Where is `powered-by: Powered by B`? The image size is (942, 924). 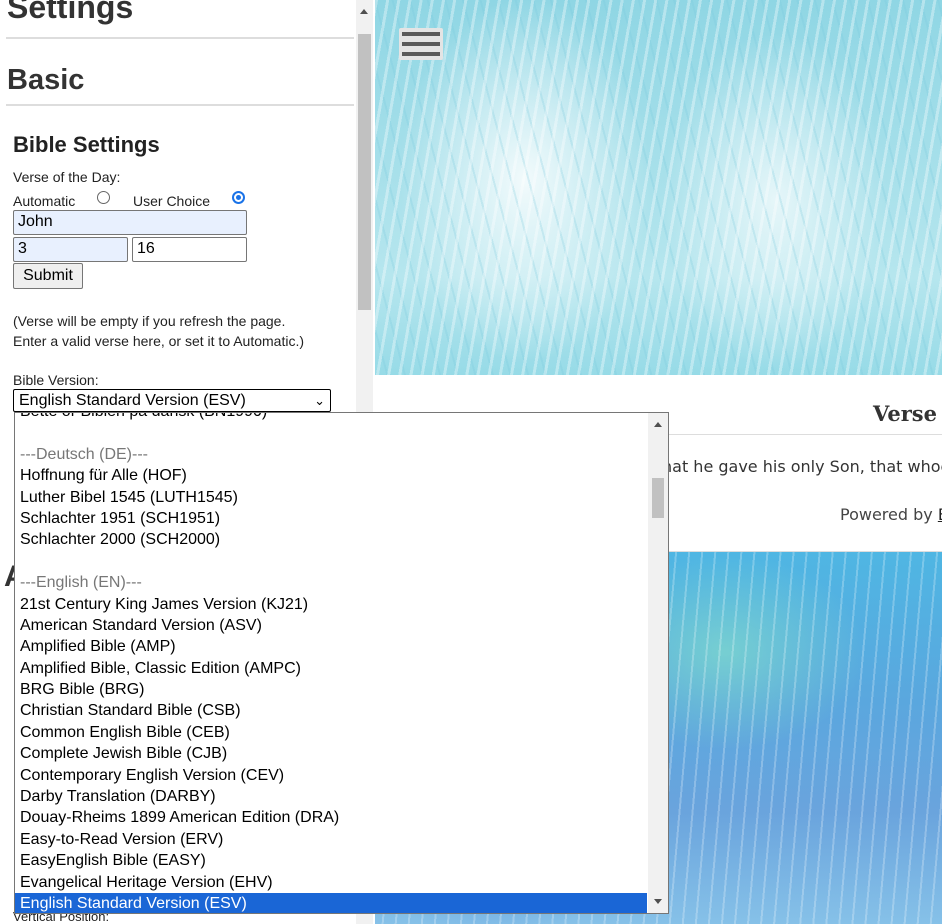
powered-by: Powered by B is located at coordinates (891, 514).